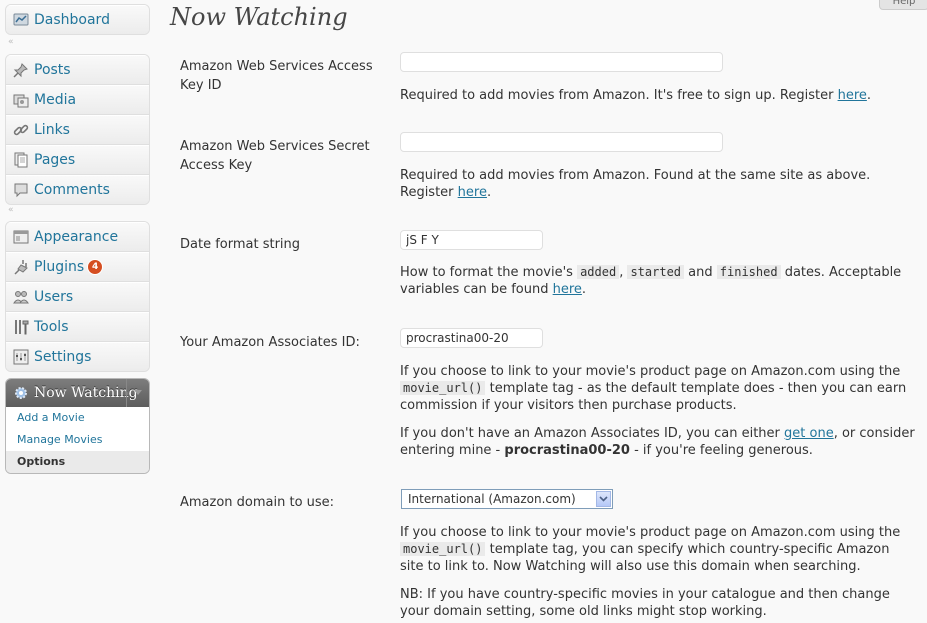  I want to click on sidebar-item-media: Media, so click(77, 100).